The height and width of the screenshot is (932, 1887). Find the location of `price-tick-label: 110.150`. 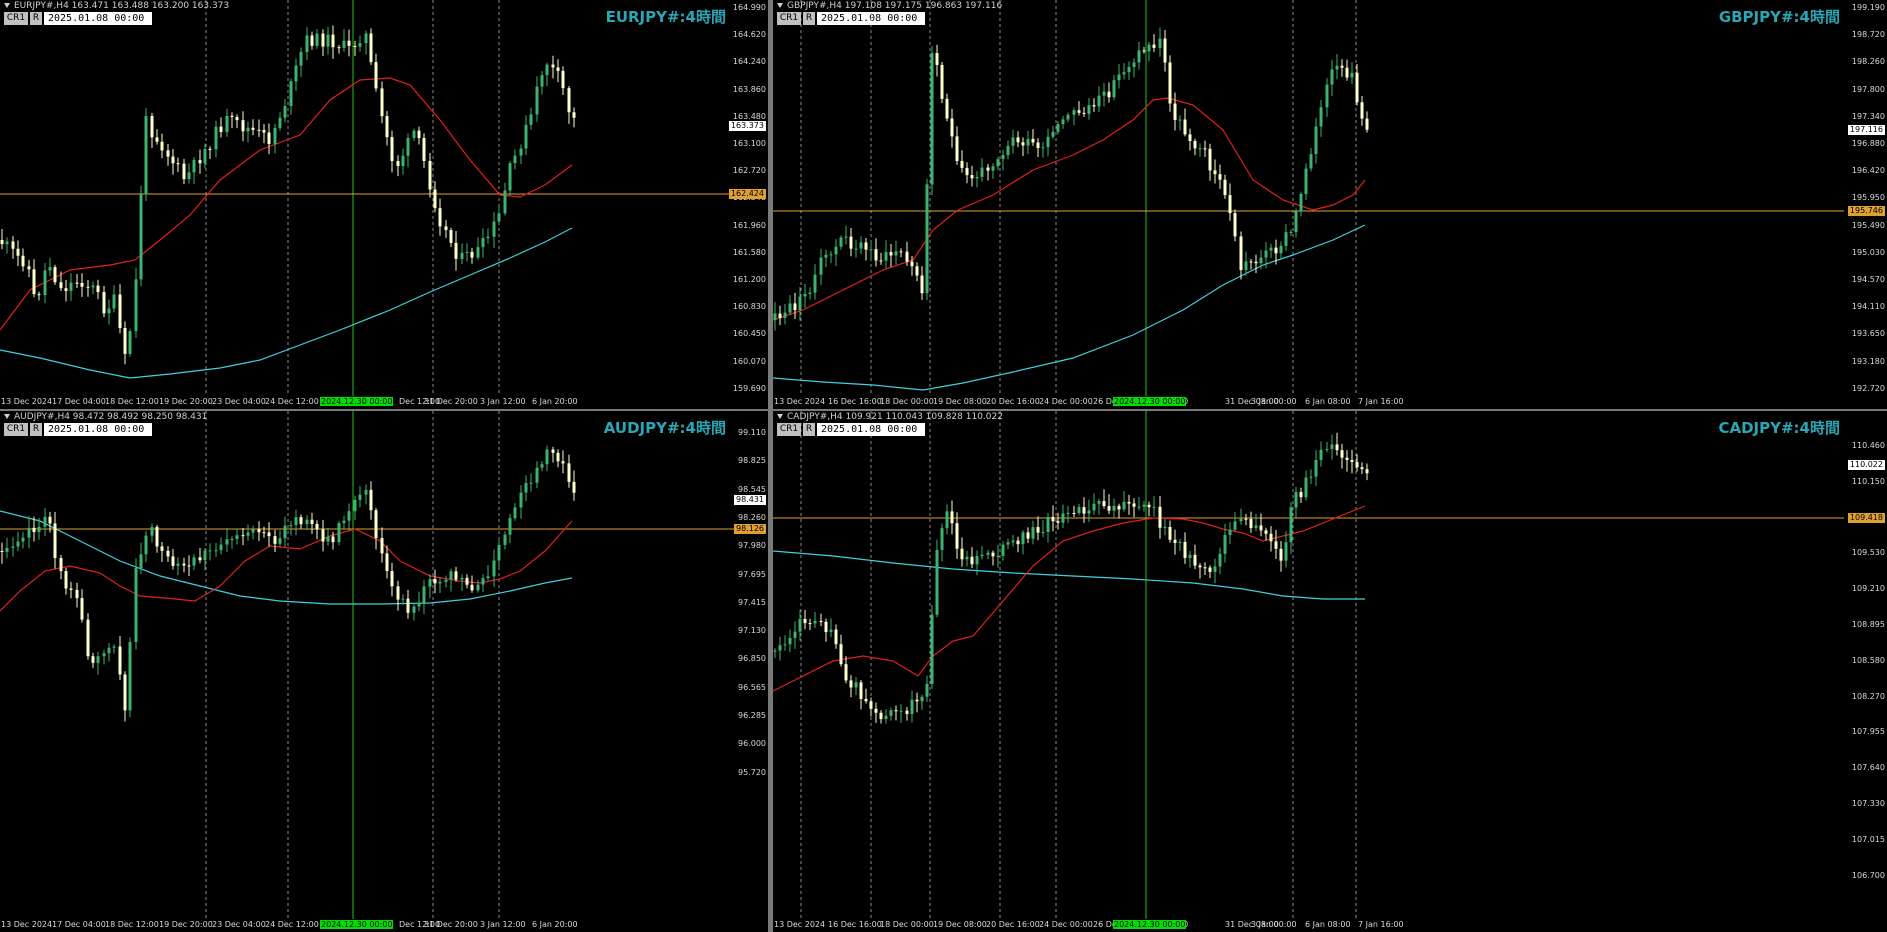

price-tick-label: 110.150 is located at coordinates (1868, 481).